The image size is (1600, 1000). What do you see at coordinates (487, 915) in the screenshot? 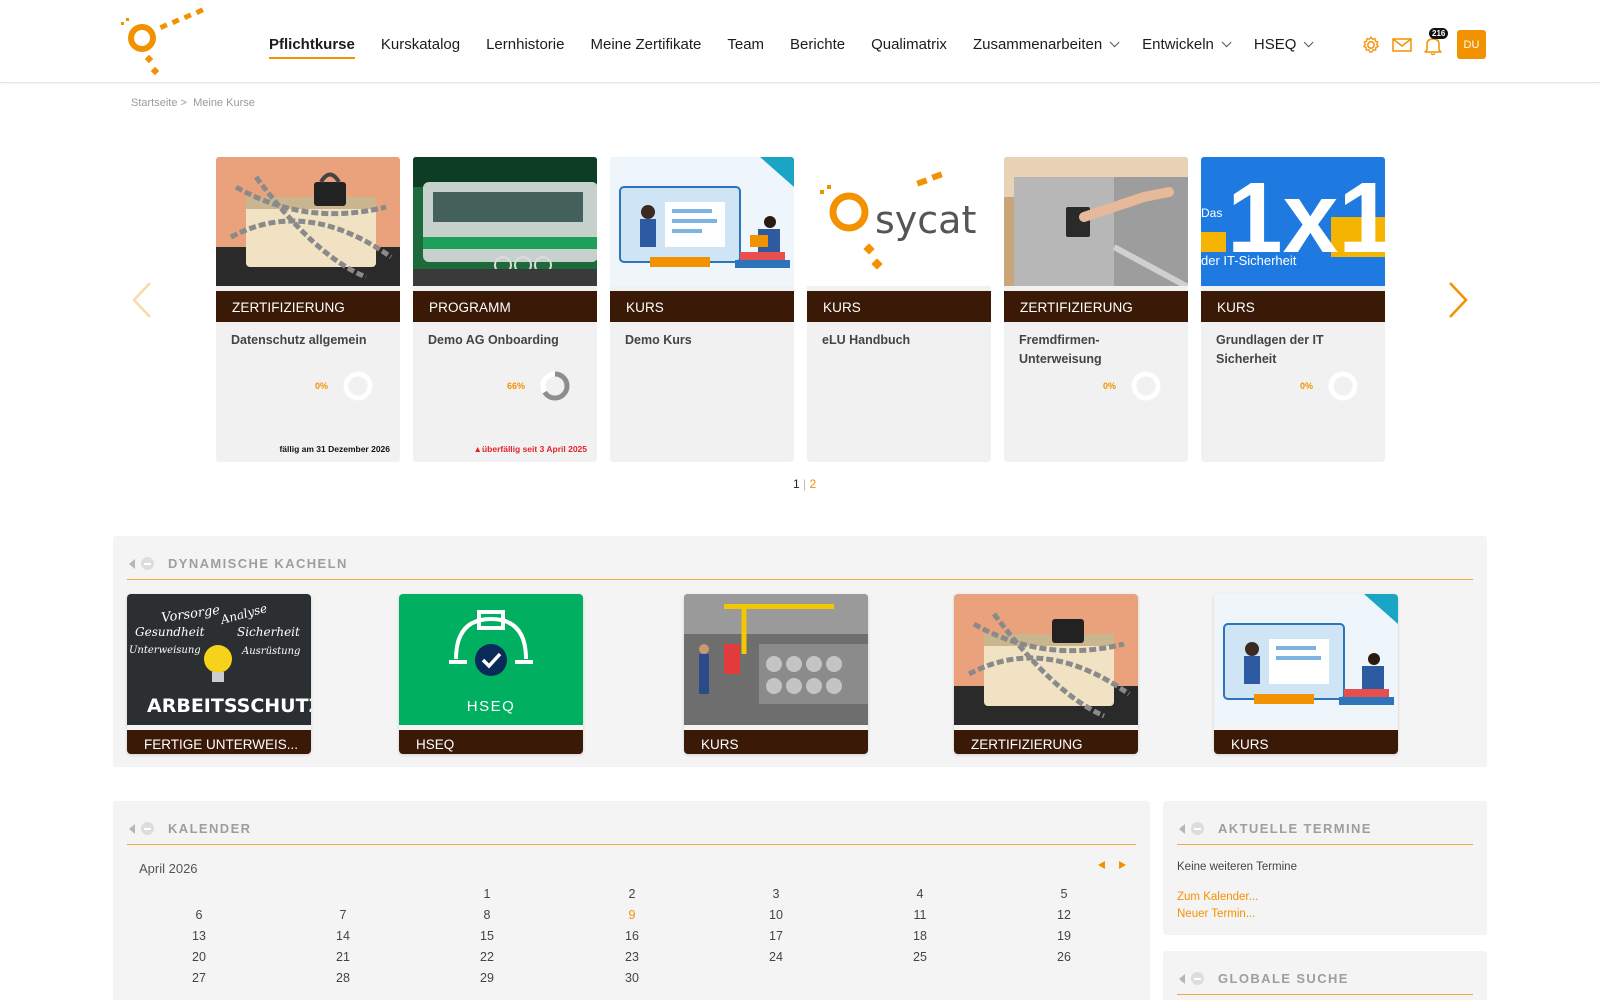
I see `calendar-day: 8` at bounding box center [487, 915].